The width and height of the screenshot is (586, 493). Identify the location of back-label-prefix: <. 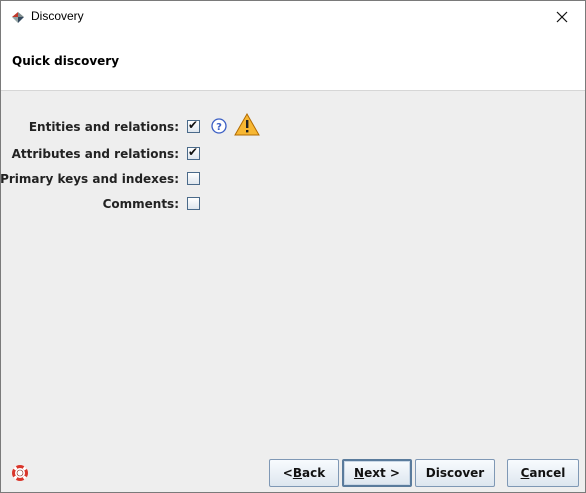
(287, 473).